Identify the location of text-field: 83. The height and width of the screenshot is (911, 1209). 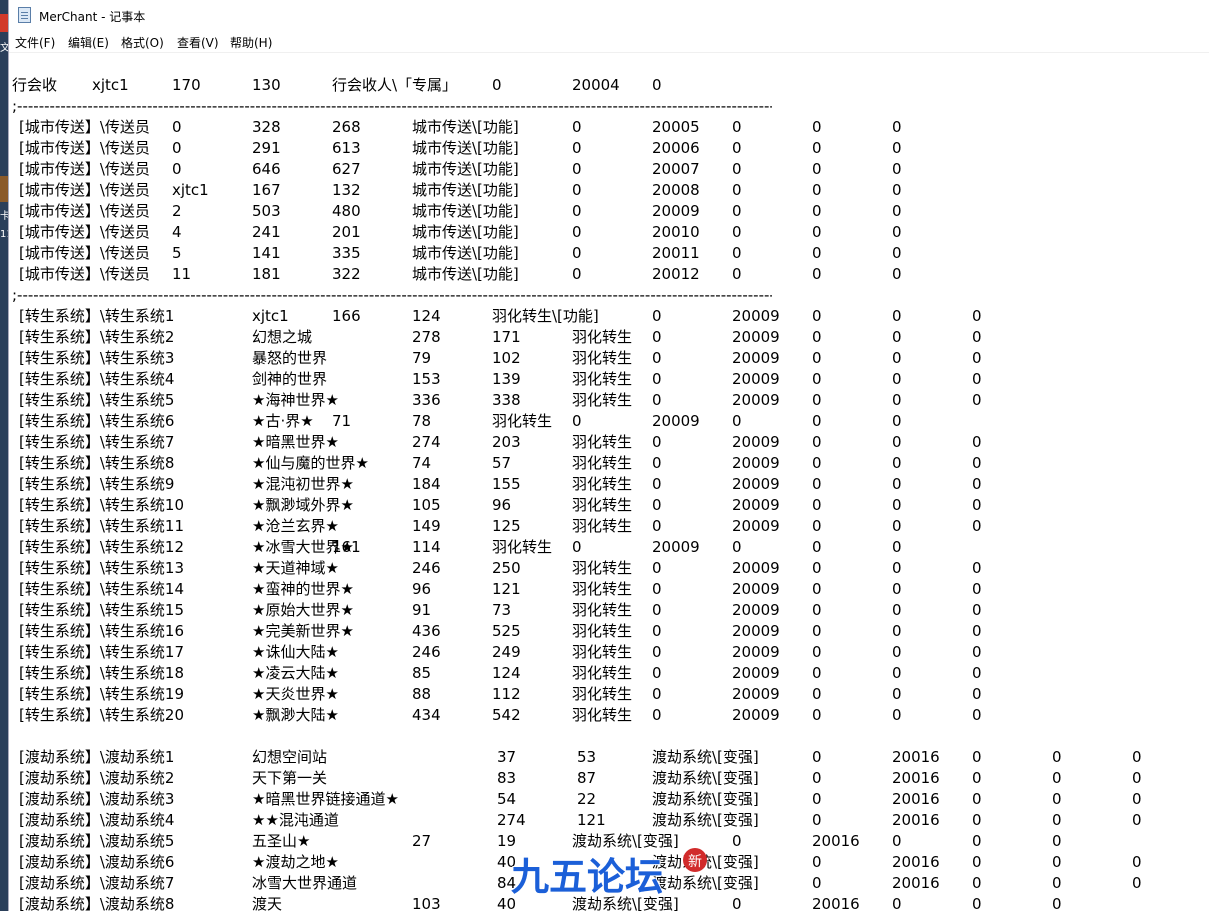
(507, 778).